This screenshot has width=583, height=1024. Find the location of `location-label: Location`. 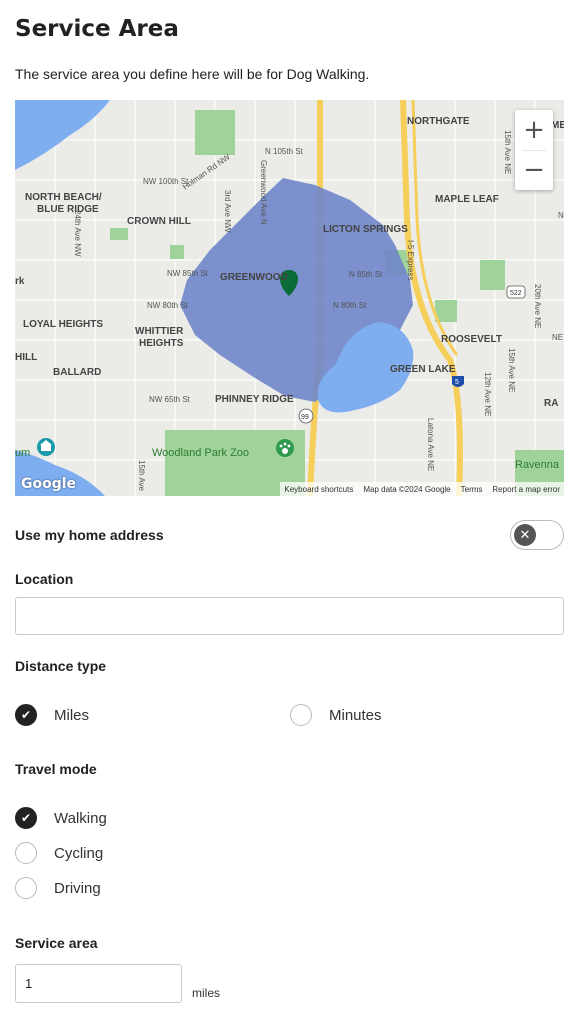

location-label: Location is located at coordinates (44, 579).